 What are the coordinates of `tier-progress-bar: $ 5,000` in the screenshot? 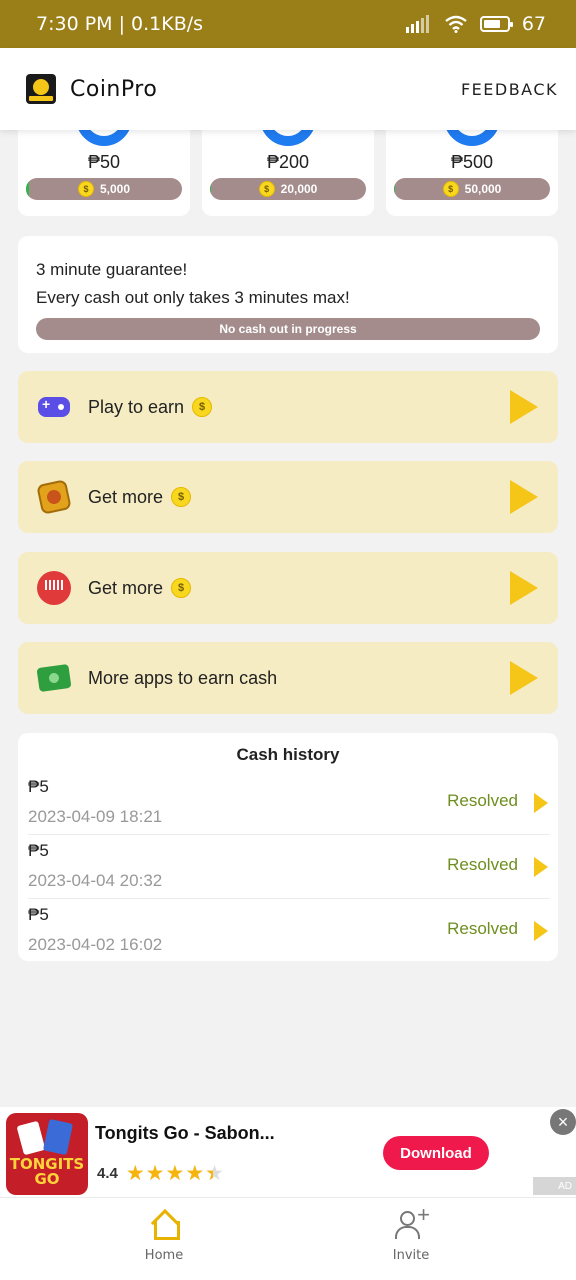 It's located at (104, 189).